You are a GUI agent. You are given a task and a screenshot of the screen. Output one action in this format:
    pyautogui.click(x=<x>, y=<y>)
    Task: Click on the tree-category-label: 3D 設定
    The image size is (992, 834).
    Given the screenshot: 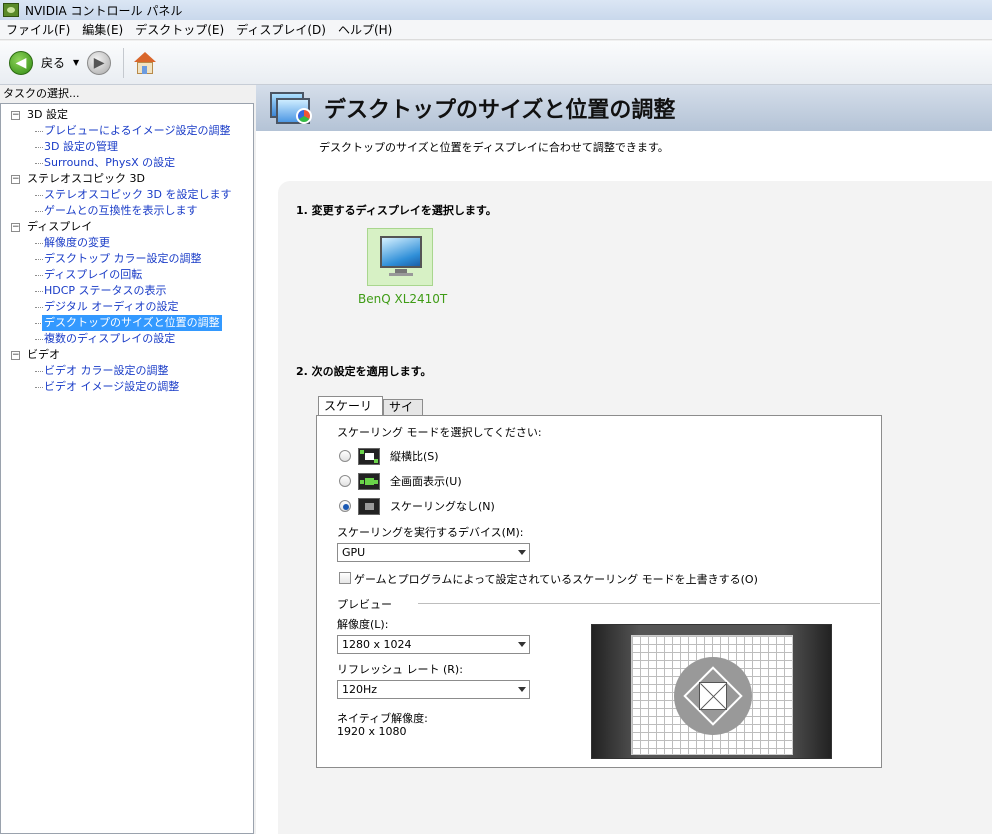 What is the action you would take?
    pyautogui.click(x=47, y=114)
    